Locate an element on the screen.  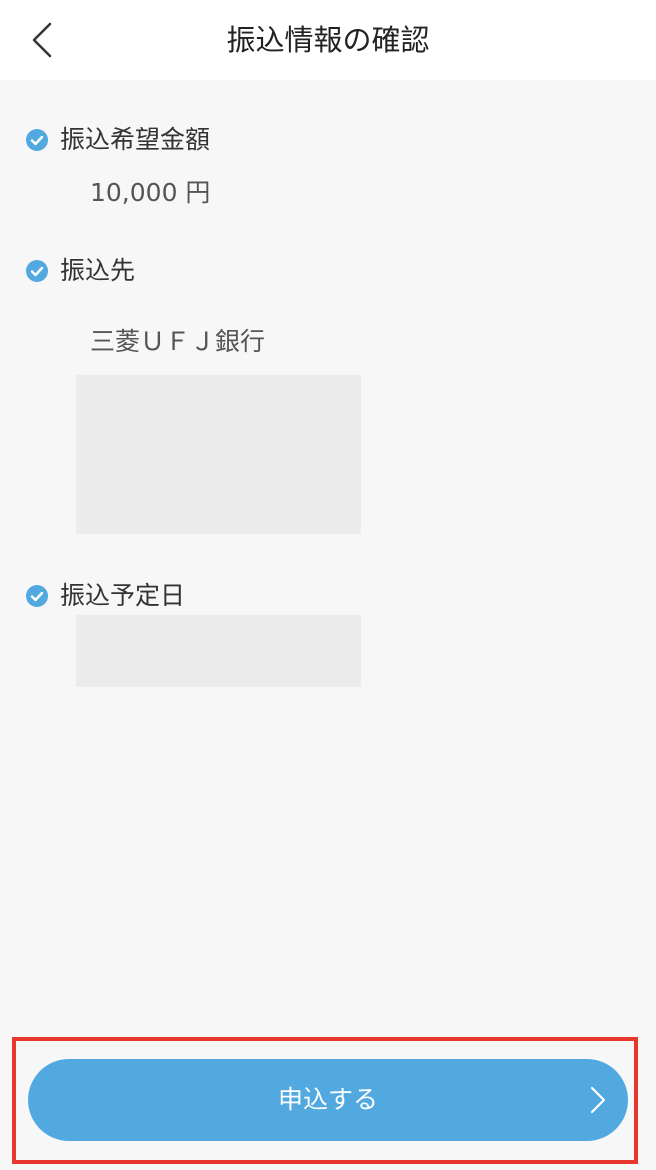
app-header: 振込情報の確認 is located at coordinates (328, 40).